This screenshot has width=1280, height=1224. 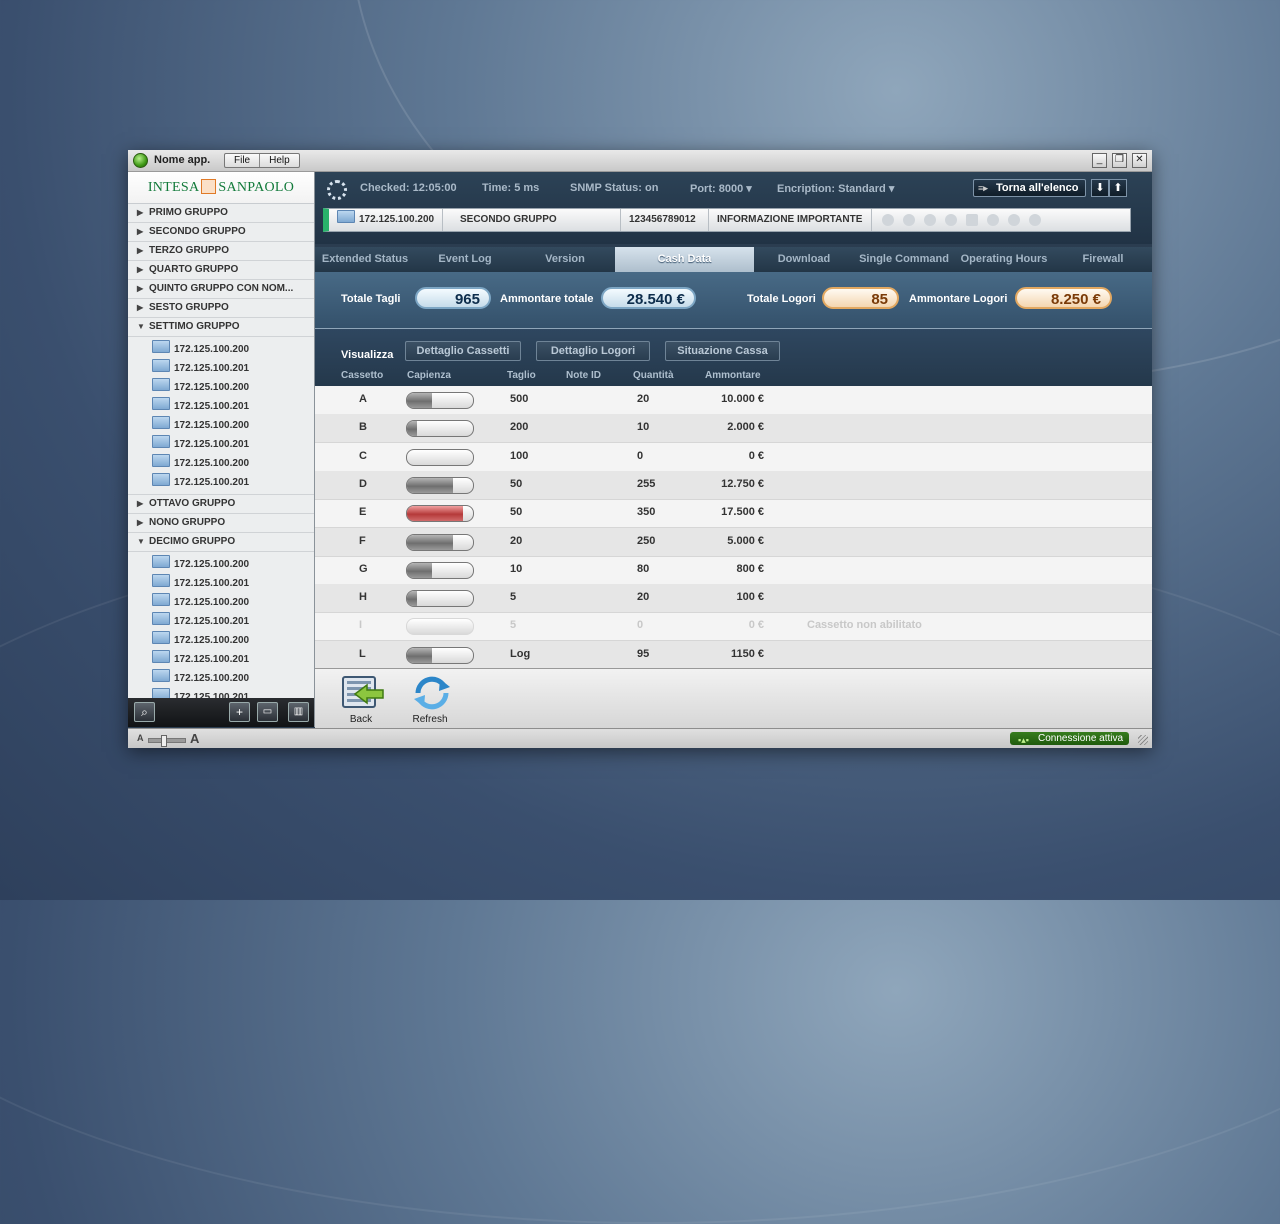 I want to click on restore-button: ❐, so click(x=1119, y=160).